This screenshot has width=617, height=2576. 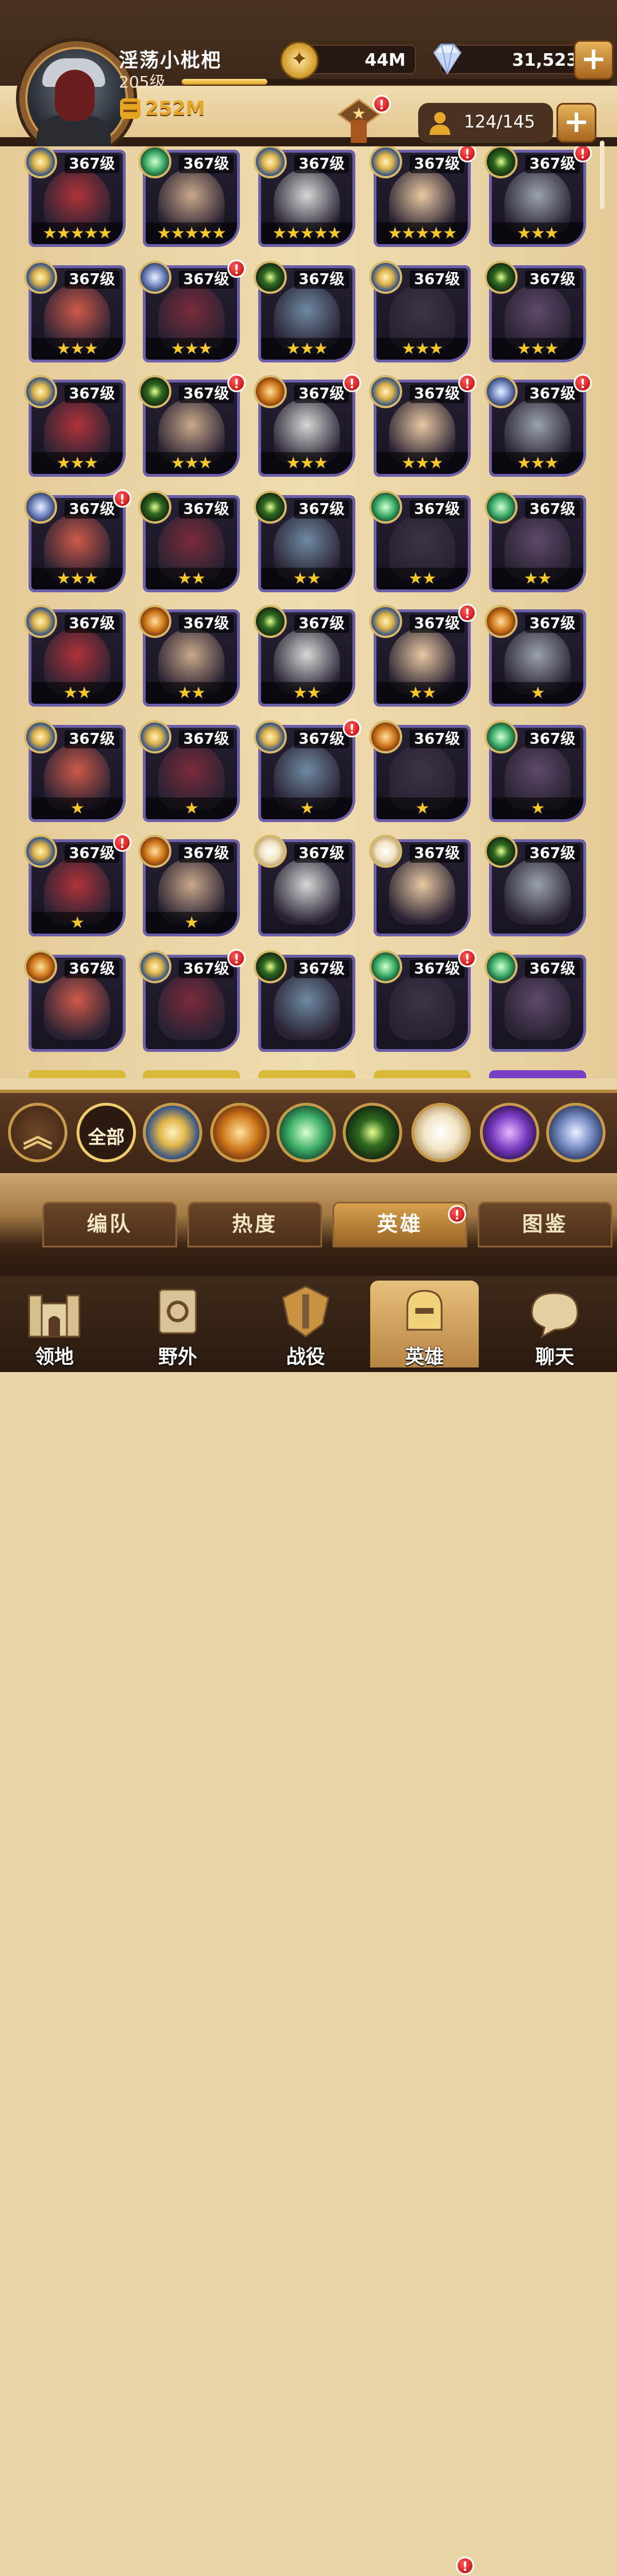 I want to click on filter-dimensional-icon, so click(x=576, y=1132).